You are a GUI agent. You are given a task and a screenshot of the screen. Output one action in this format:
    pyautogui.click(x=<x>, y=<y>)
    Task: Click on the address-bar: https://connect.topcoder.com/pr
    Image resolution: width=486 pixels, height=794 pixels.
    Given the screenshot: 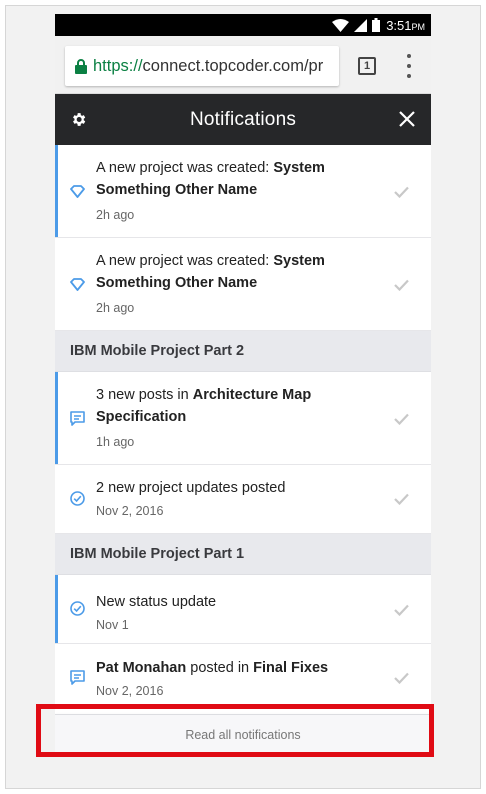 What is the action you would take?
    pyautogui.click(x=202, y=66)
    